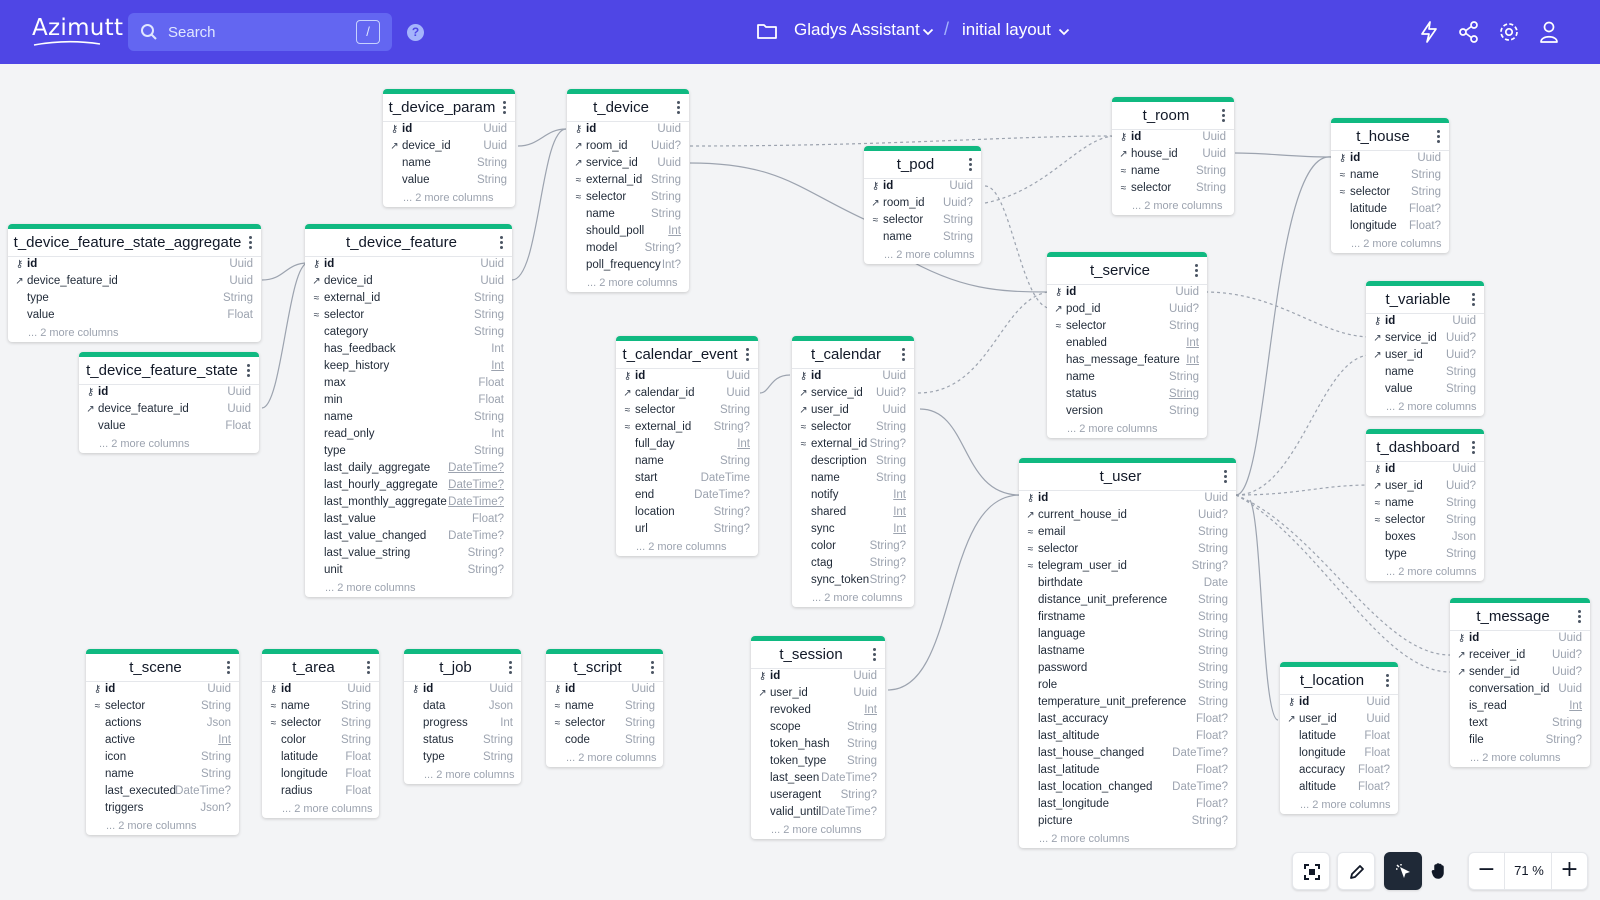 The image size is (1600, 900). I want to click on table-column: distance_unit_preference String, so click(1127, 601).